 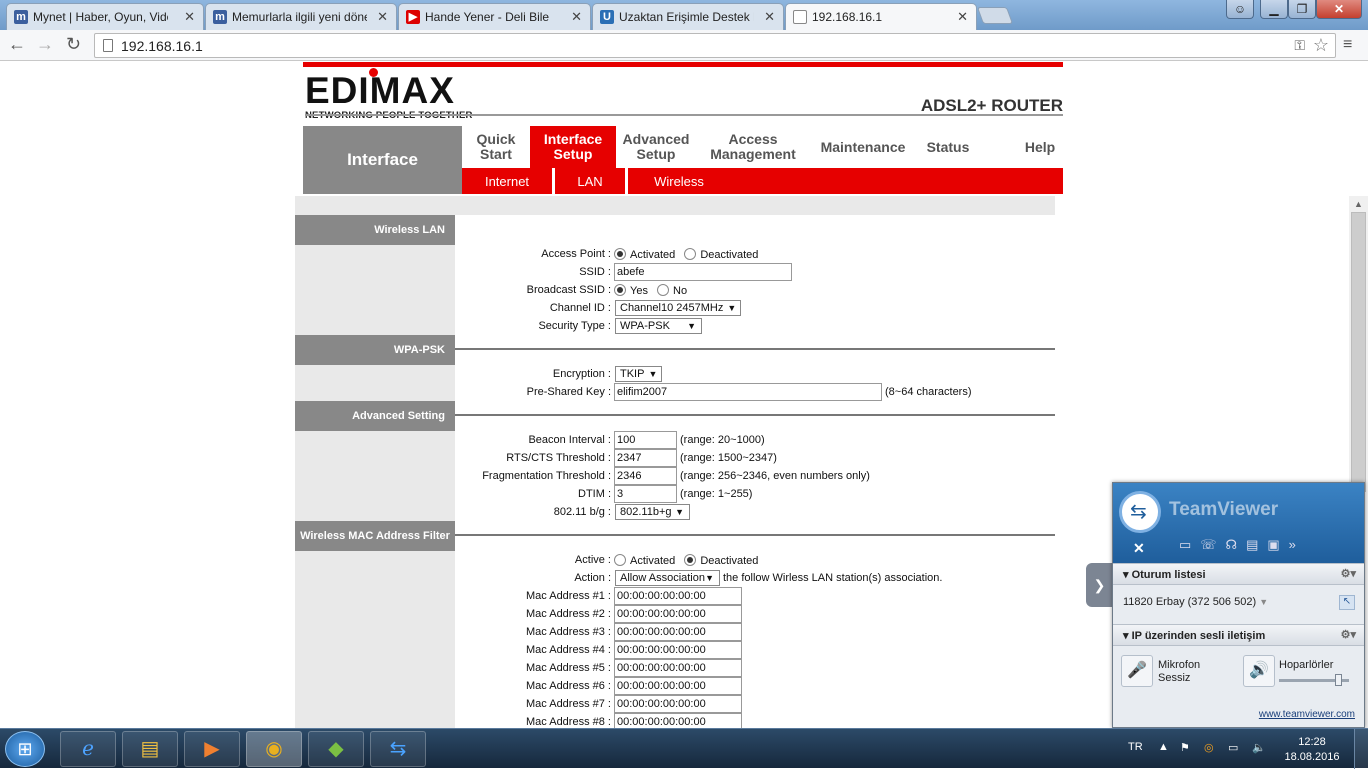 What do you see at coordinates (881, 16) in the screenshot?
I see `tab-router: 192.168.16.1 ✕` at bounding box center [881, 16].